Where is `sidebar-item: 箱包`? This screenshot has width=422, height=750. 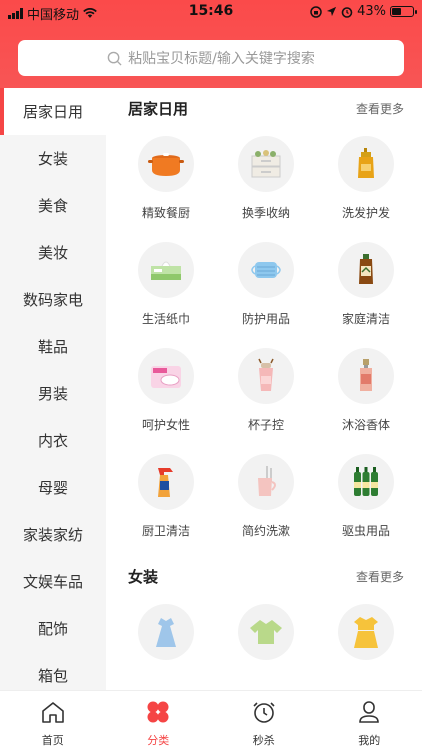
sidebar-item: 箱包 is located at coordinates (53, 671).